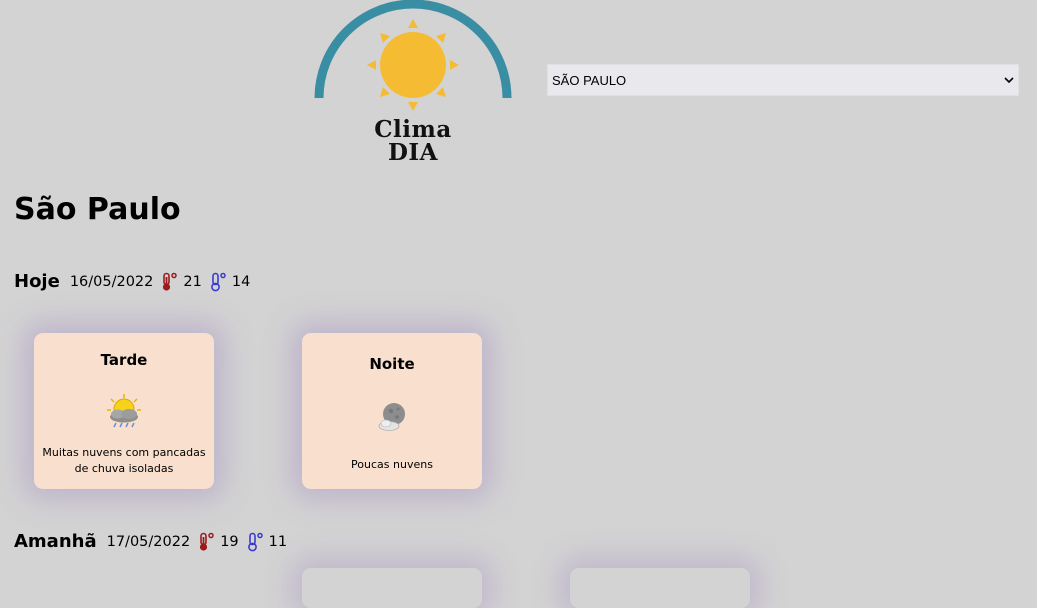  What do you see at coordinates (55, 541) in the screenshot?
I see `day-label: Amanhã` at bounding box center [55, 541].